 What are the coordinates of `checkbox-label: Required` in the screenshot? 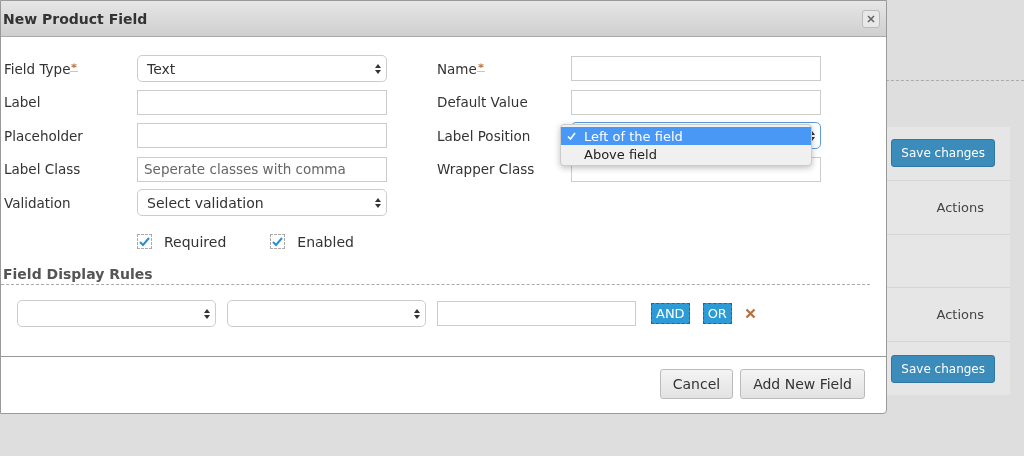 It's located at (195, 241).